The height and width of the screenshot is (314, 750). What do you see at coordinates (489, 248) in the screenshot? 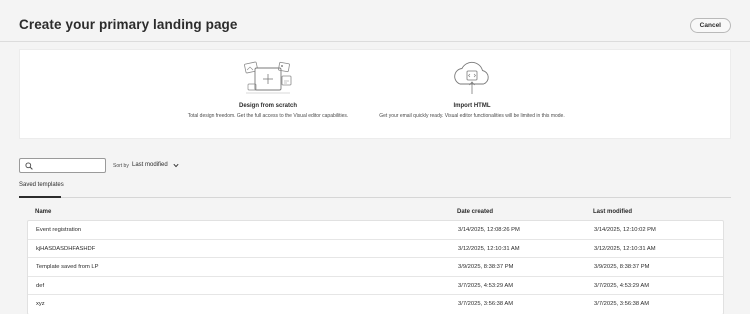
I see `row-date-created: 3/12/2025, 12:10:31 AM` at bounding box center [489, 248].